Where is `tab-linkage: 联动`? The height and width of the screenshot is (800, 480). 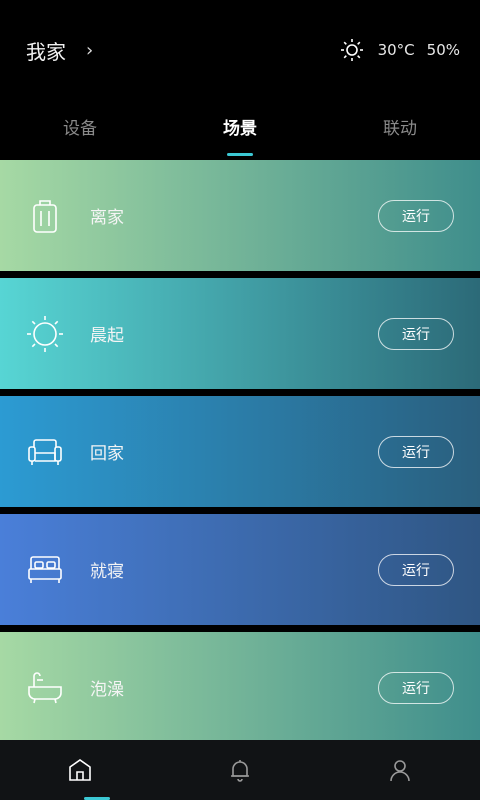 tab-linkage: 联动 is located at coordinates (400, 126).